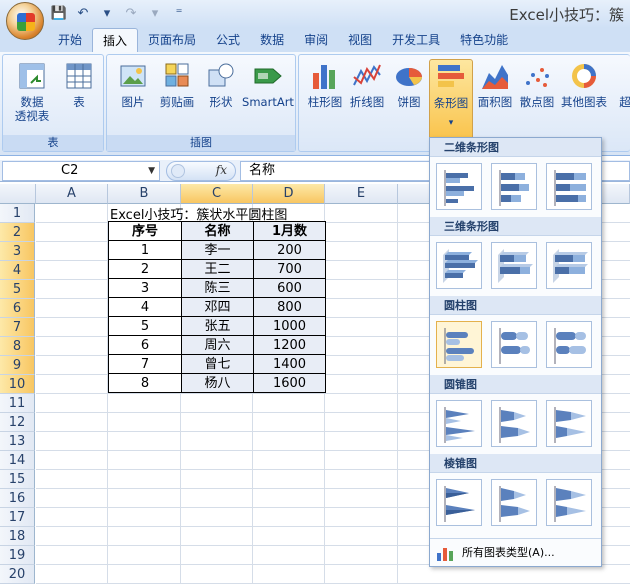 Image resolution: width=630 pixels, height=584 pixels. Describe the element at coordinates (459, 186) in the screenshot. I see `clustered-bar-option` at that location.